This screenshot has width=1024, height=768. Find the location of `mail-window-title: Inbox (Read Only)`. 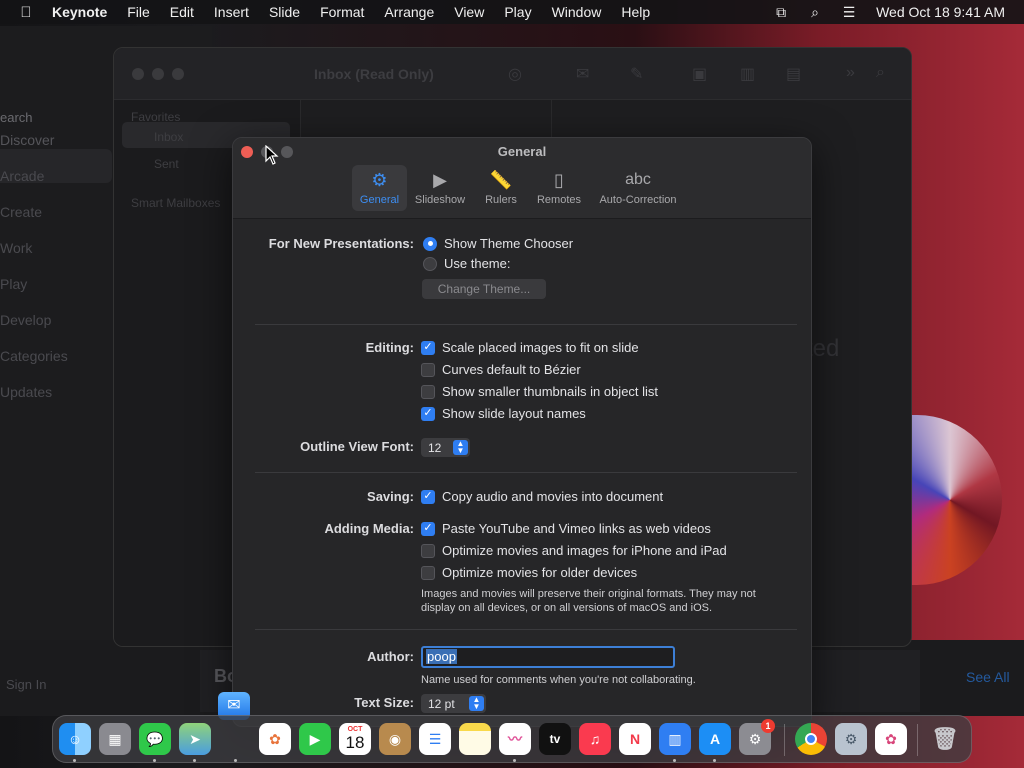

mail-window-title: Inbox (Read Only) is located at coordinates (374, 74).